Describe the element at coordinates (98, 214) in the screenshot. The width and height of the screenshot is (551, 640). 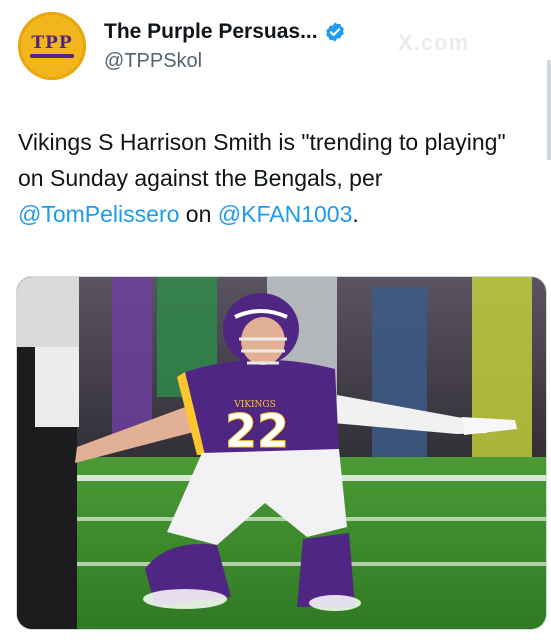
I see `mention-tompelissero-link: @TomPelissero` at that location.